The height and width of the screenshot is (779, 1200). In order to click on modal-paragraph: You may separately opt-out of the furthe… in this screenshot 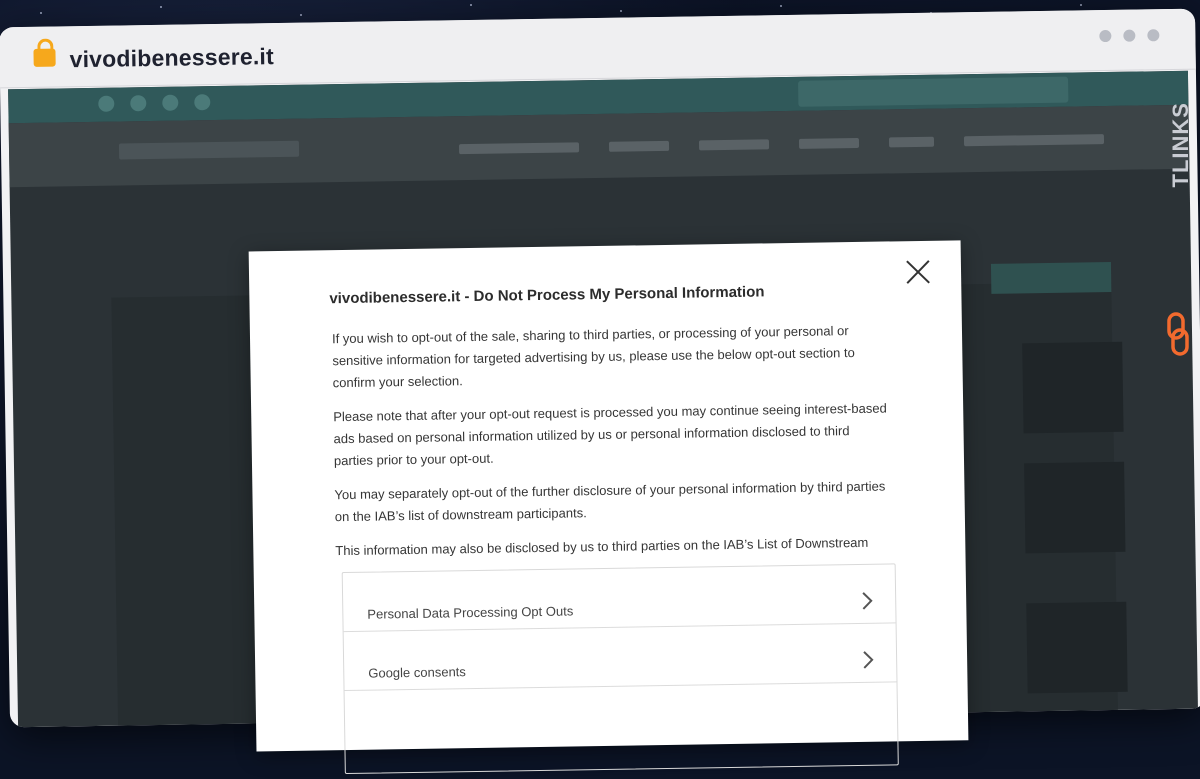, I will do `click(610, 501)`.